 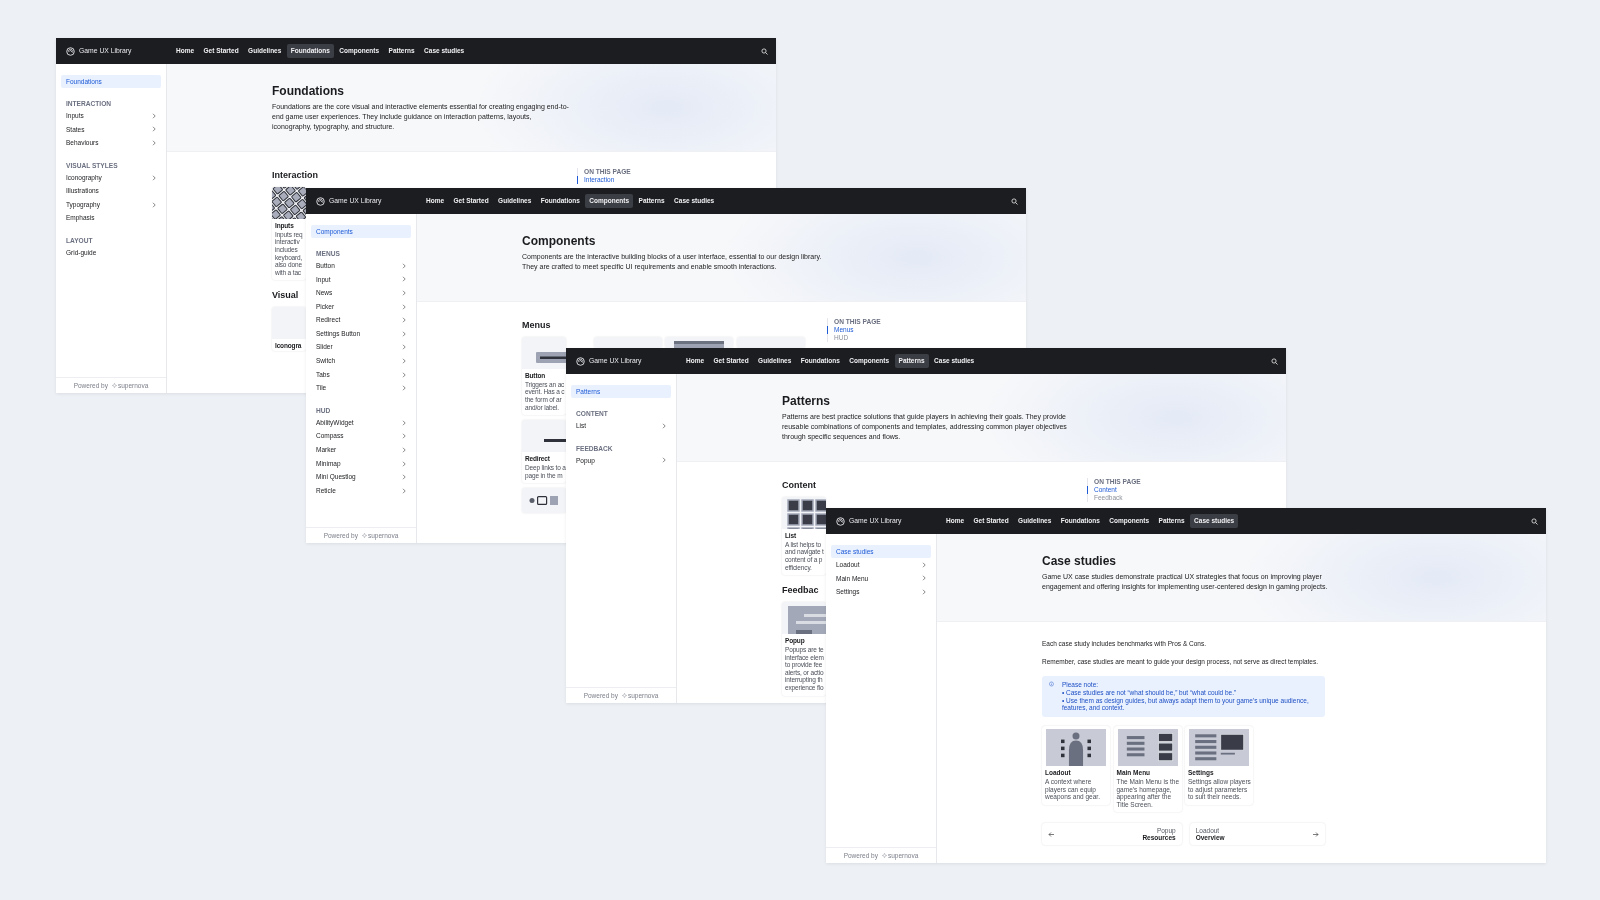 What do you see at coordinates (555, 441) in the screenshot?
I see `dash-drawing` at bounding box center [555, 441].